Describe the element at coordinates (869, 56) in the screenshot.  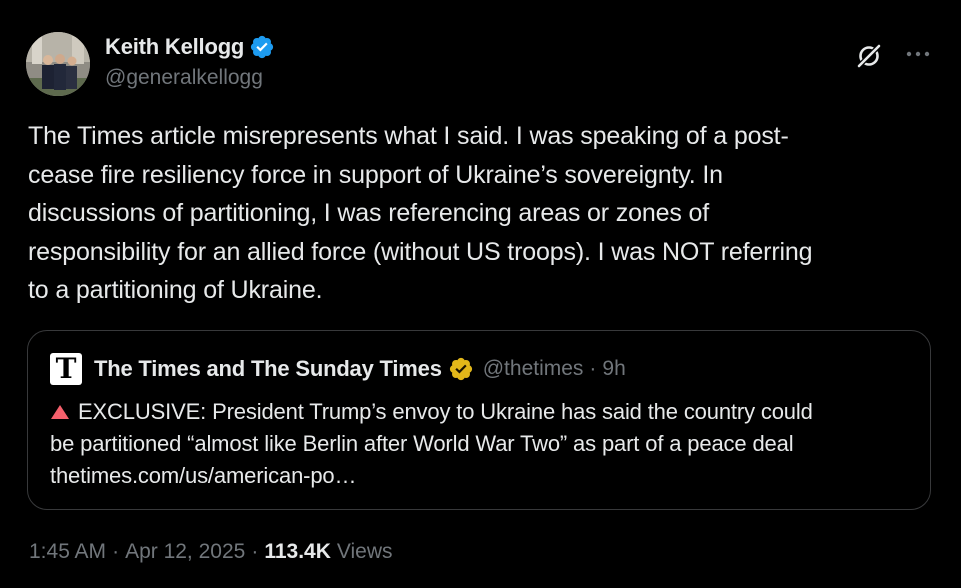
I see `grok-icon` at that location.